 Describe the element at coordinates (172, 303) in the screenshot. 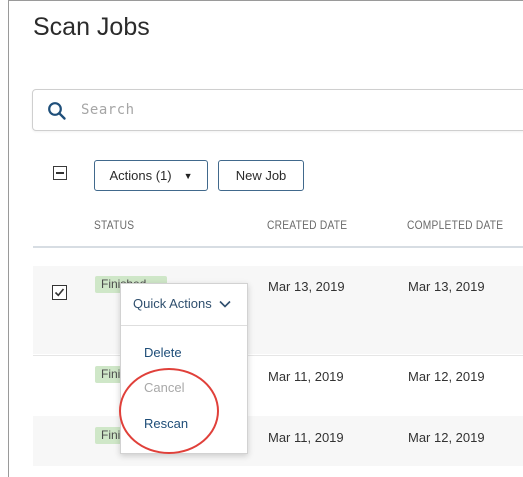

I see `quick-actions-label: Quick Actions` at that location.